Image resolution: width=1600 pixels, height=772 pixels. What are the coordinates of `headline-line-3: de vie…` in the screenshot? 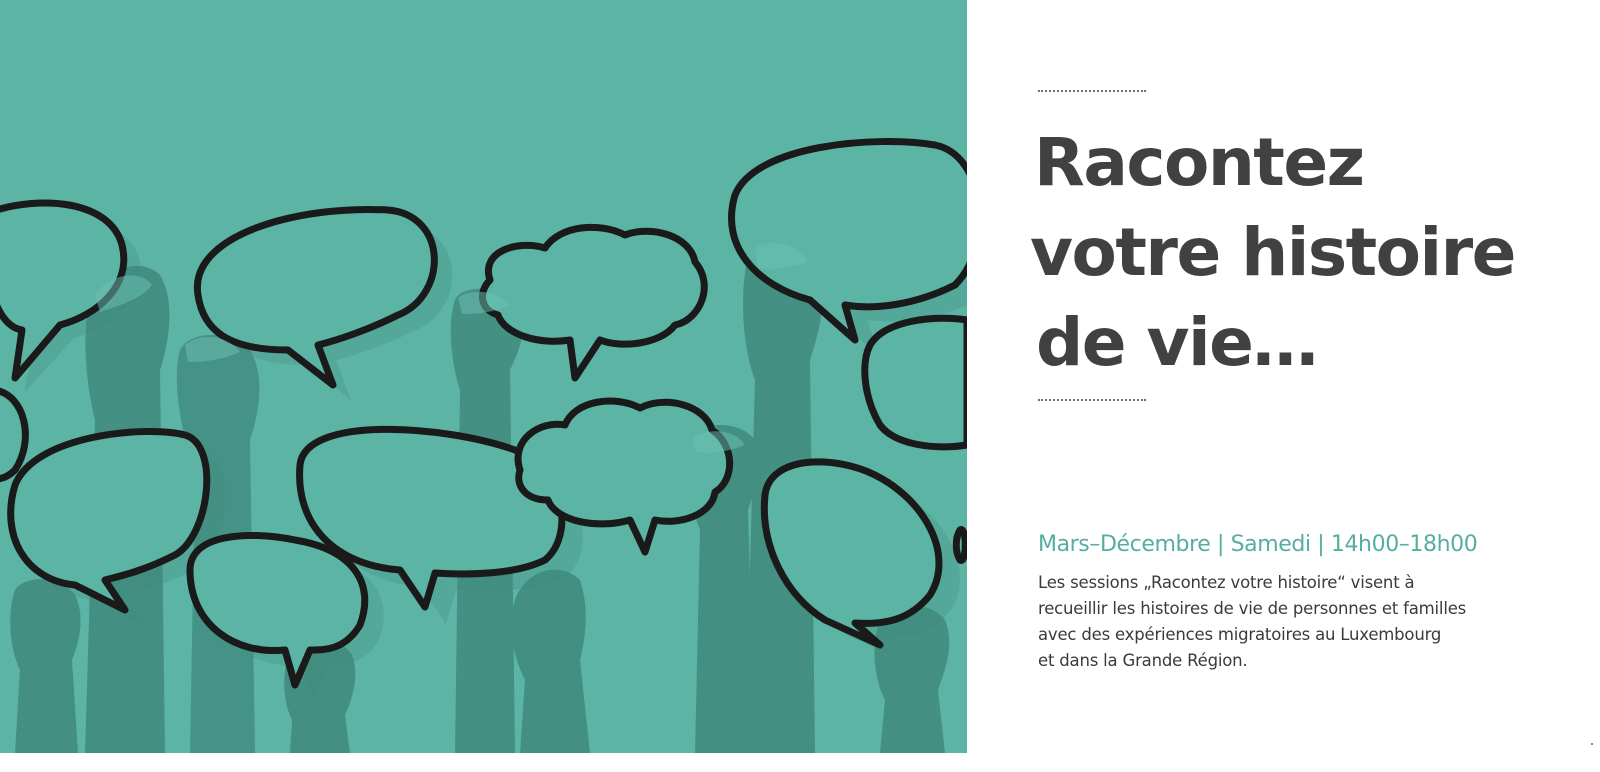 It's located at (1177, 342).